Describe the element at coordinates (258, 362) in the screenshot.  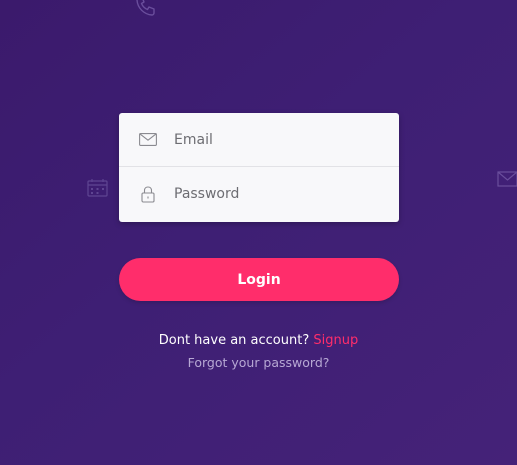
I see `forgot-password-link: Forgot your password?` at that location.